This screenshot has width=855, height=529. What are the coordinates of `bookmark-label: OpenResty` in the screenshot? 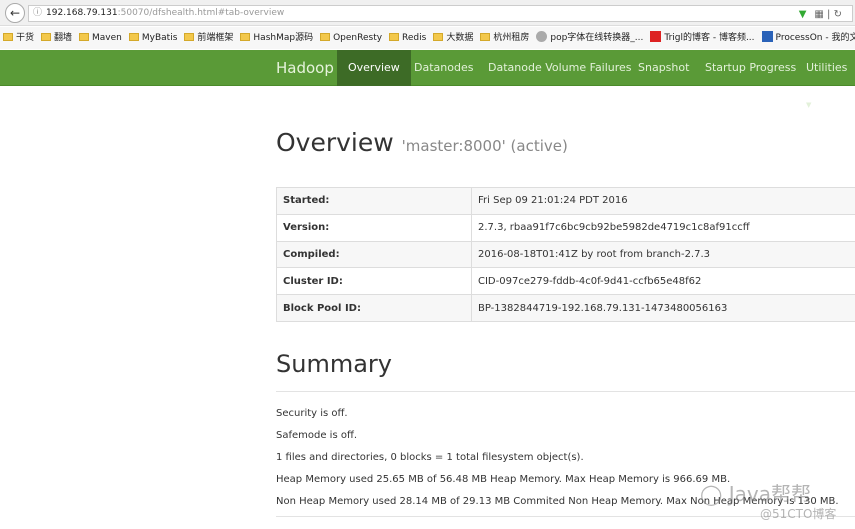 It's located at (358, 38).